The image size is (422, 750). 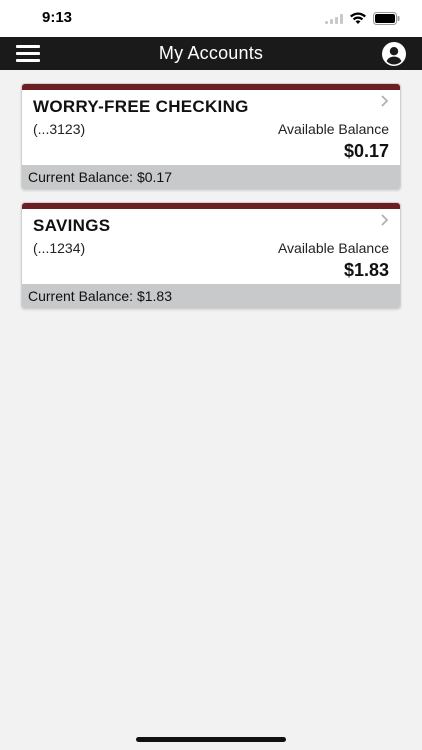 I want to click on signal-icon, so click(x=334, y=19).